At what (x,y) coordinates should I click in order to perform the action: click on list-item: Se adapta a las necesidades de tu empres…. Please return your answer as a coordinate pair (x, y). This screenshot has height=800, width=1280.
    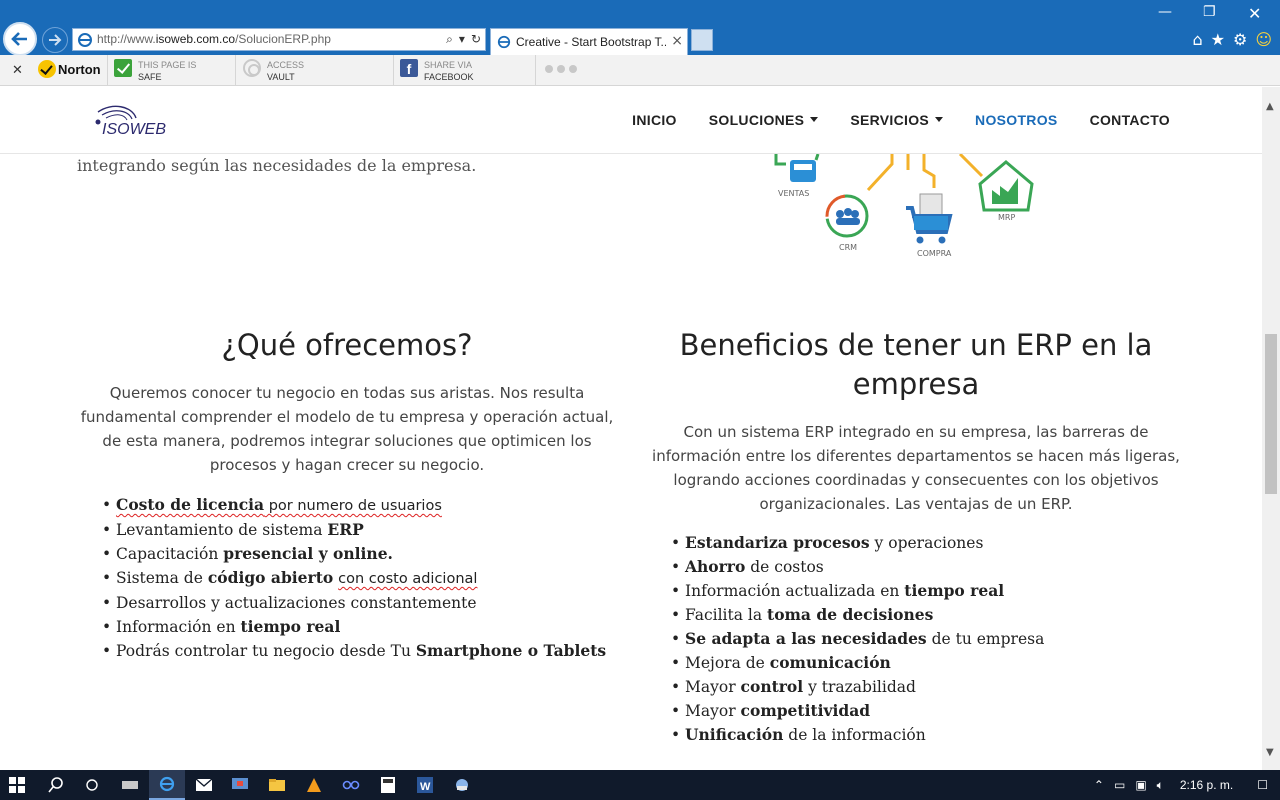
    Looking at the image, I should click on (931, 639).